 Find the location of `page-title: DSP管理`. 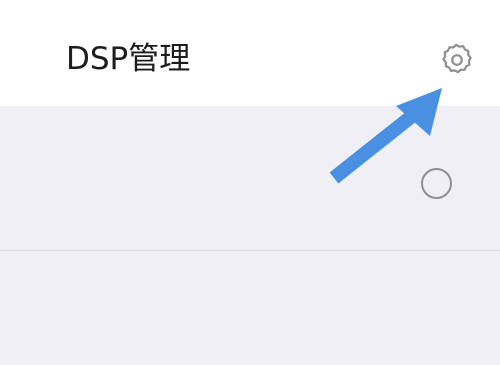

page-title: DSP管理 is located at coordinates (128, 59).